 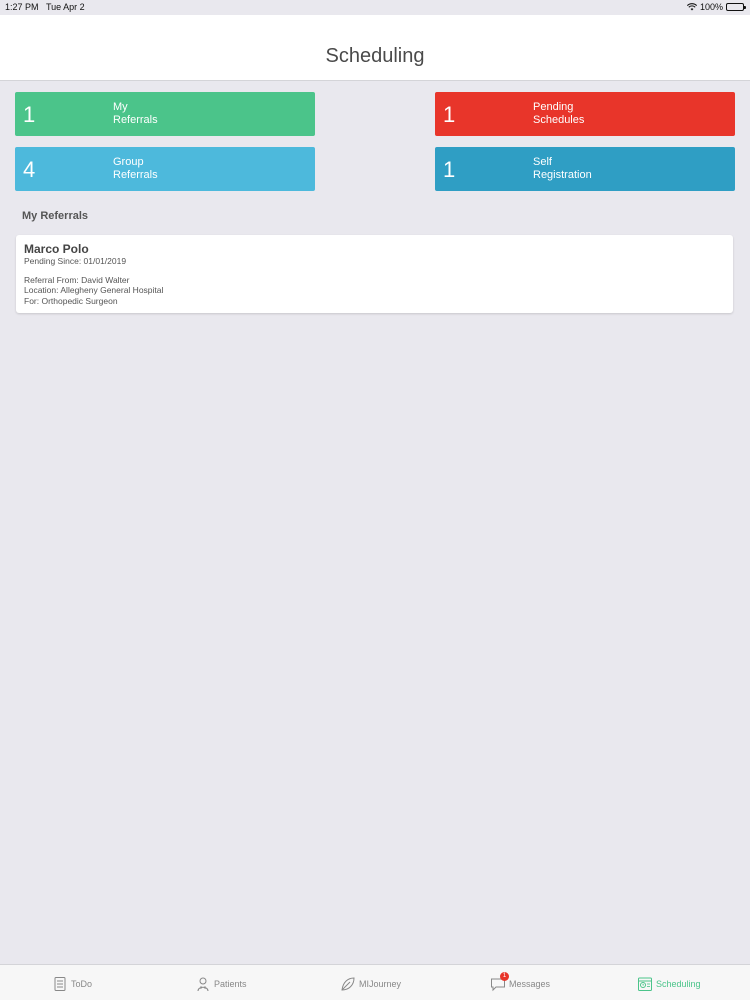 I want to click on tab-label: Messages, so click(x=530, y=984).